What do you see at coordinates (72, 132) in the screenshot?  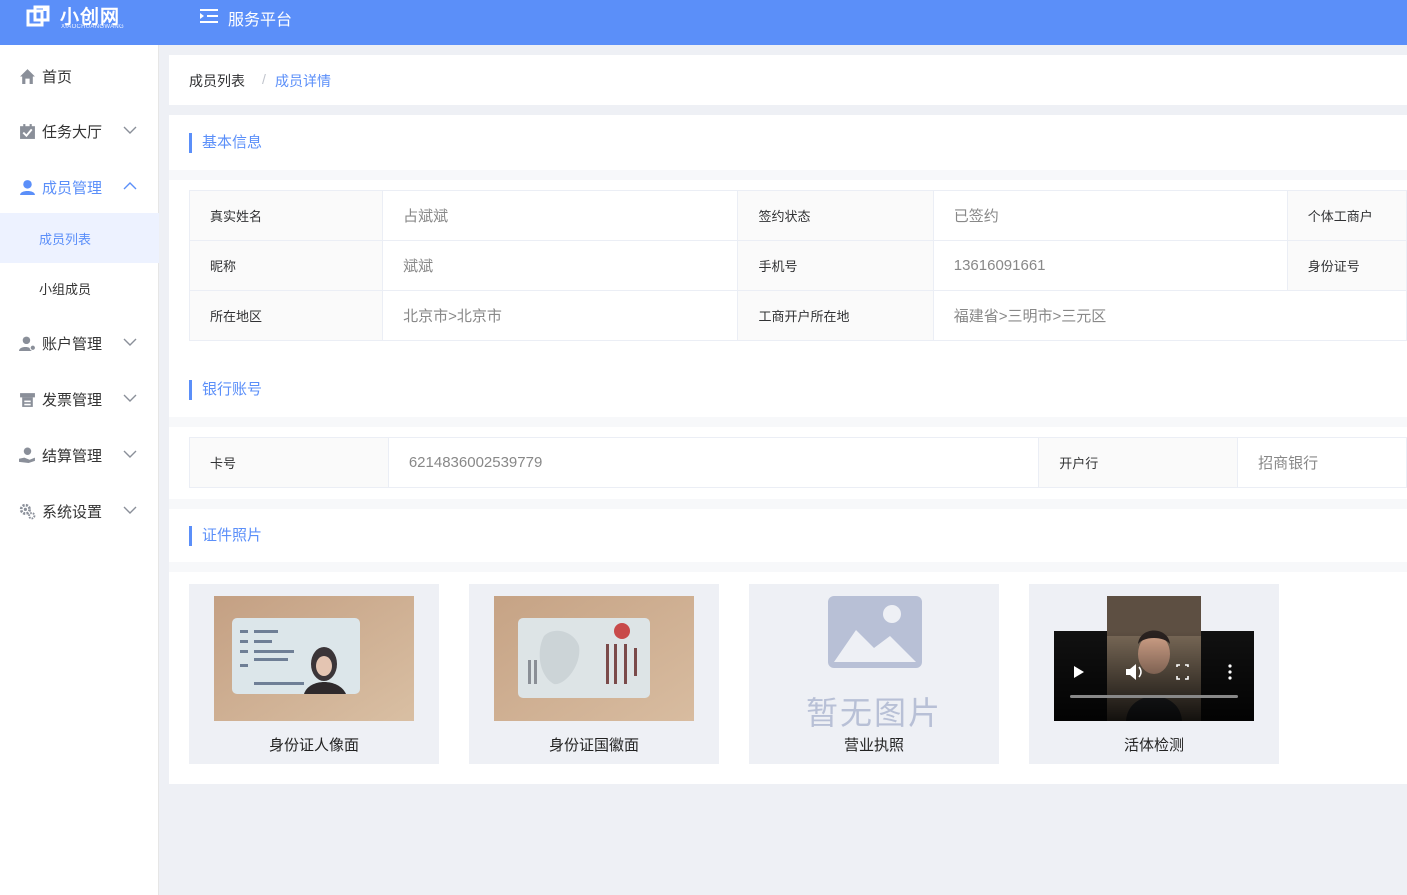 I see `sidebar-item-label: 任务大厅` at bounding box center [72, 132].